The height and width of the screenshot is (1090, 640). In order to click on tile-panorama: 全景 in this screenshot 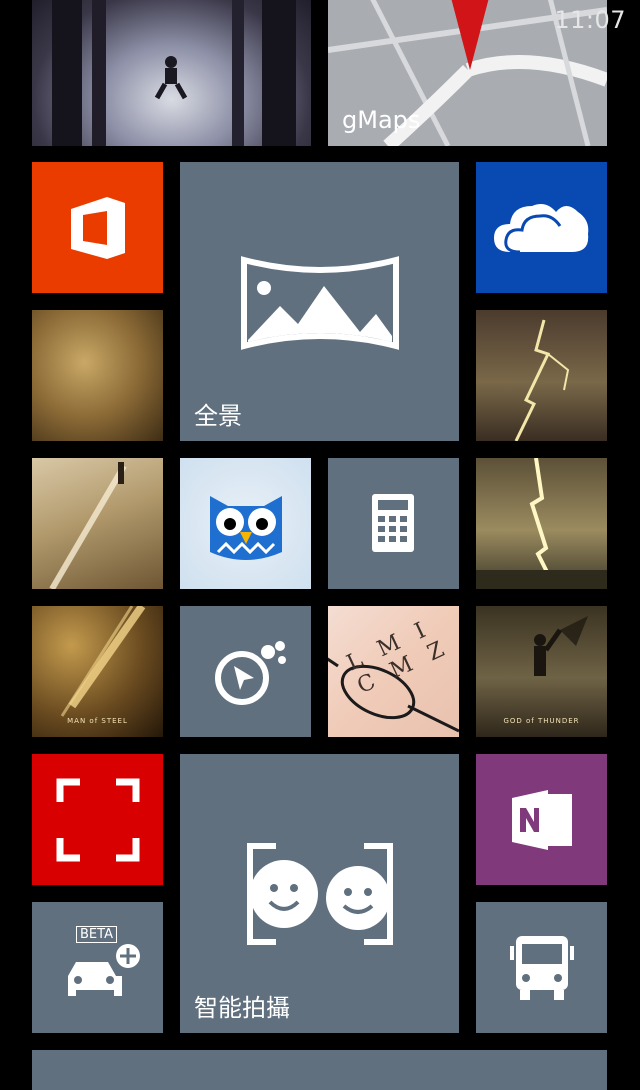, I will do `click(319, 301)`.